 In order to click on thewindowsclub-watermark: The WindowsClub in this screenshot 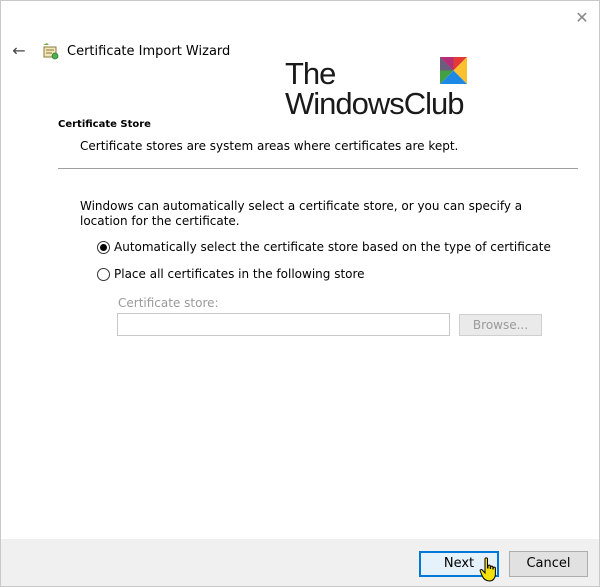, I will do `click(385, 89)`.